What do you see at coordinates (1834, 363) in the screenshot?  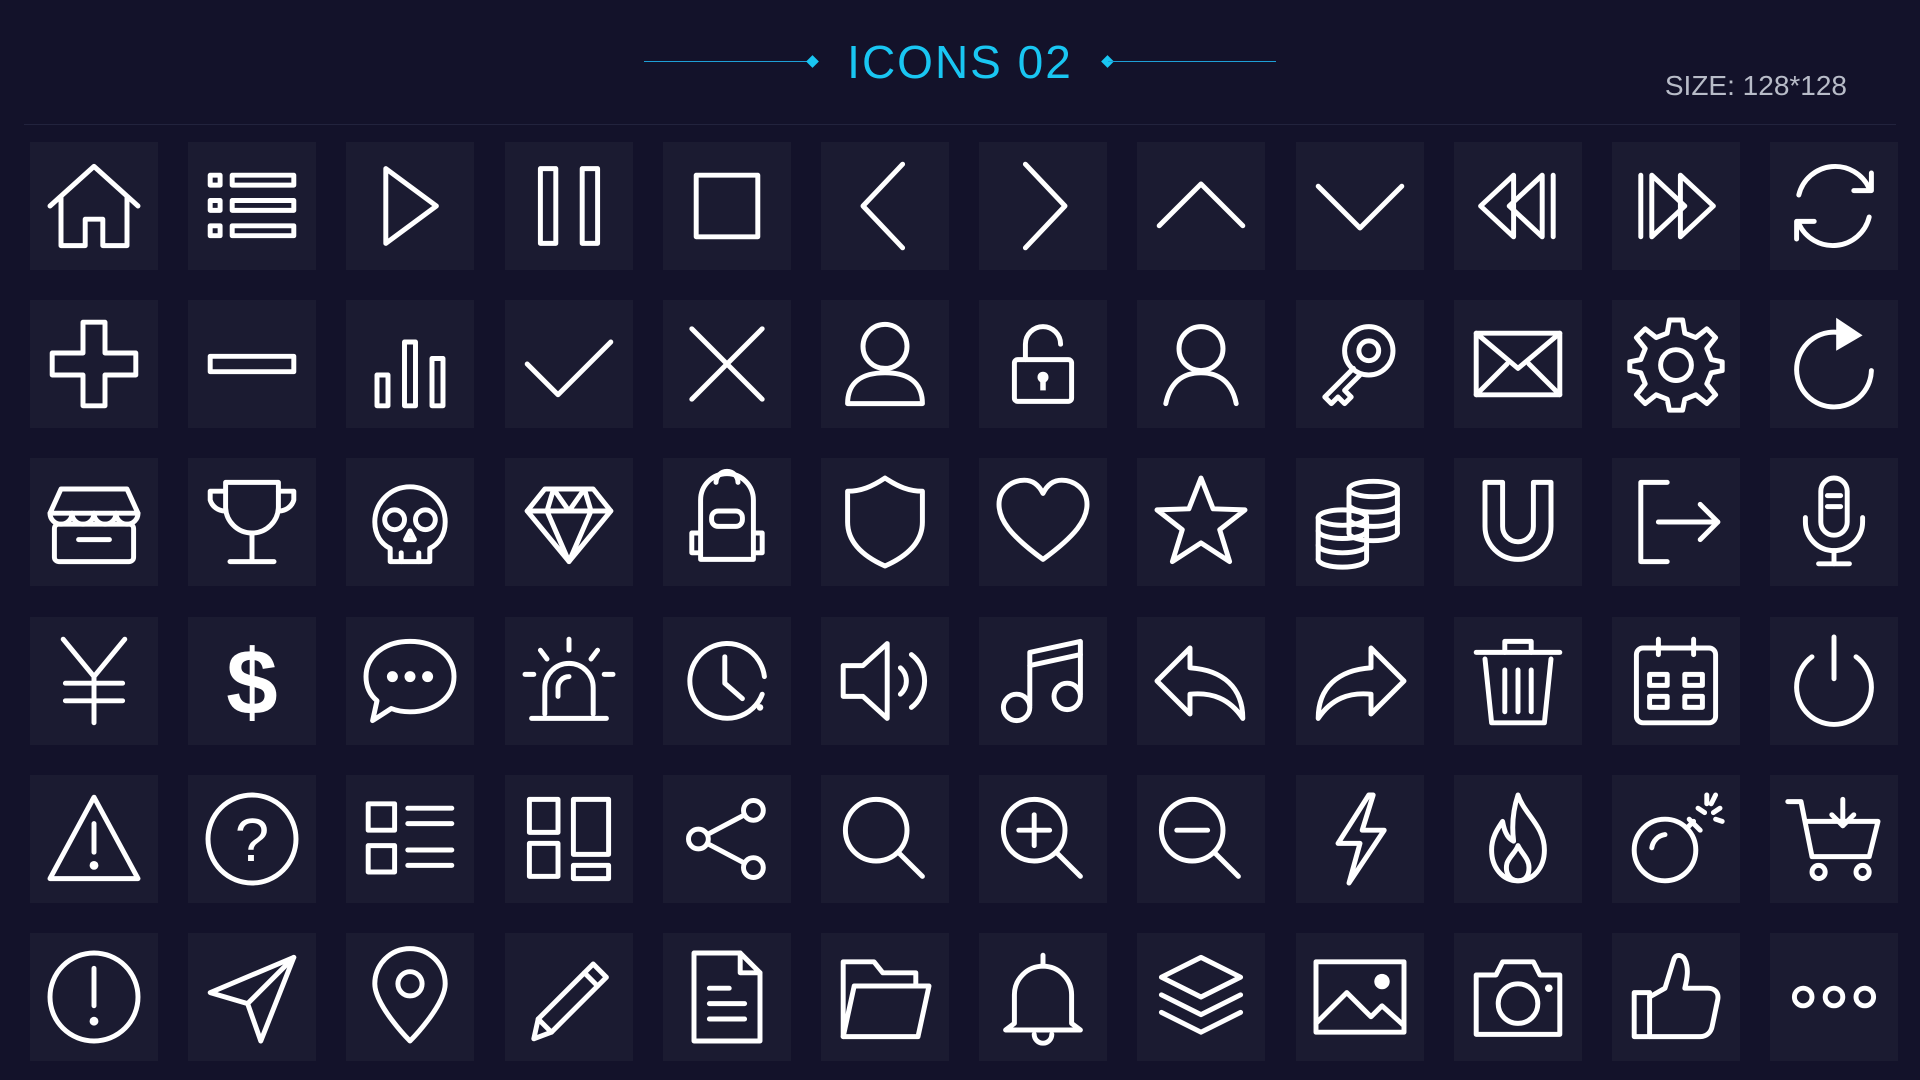 I see `redo-icon` at bounding box center [1834, 363].